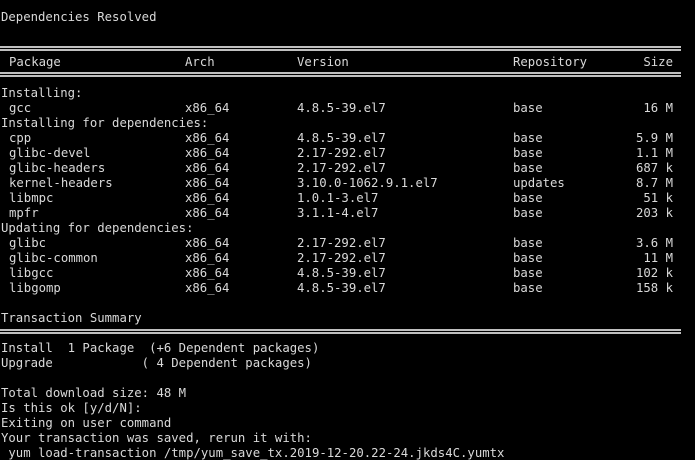 Image resolution: width=695 pixels, height=460 pixels. I want to click on cell-package: libgomp, so click(35, 288).